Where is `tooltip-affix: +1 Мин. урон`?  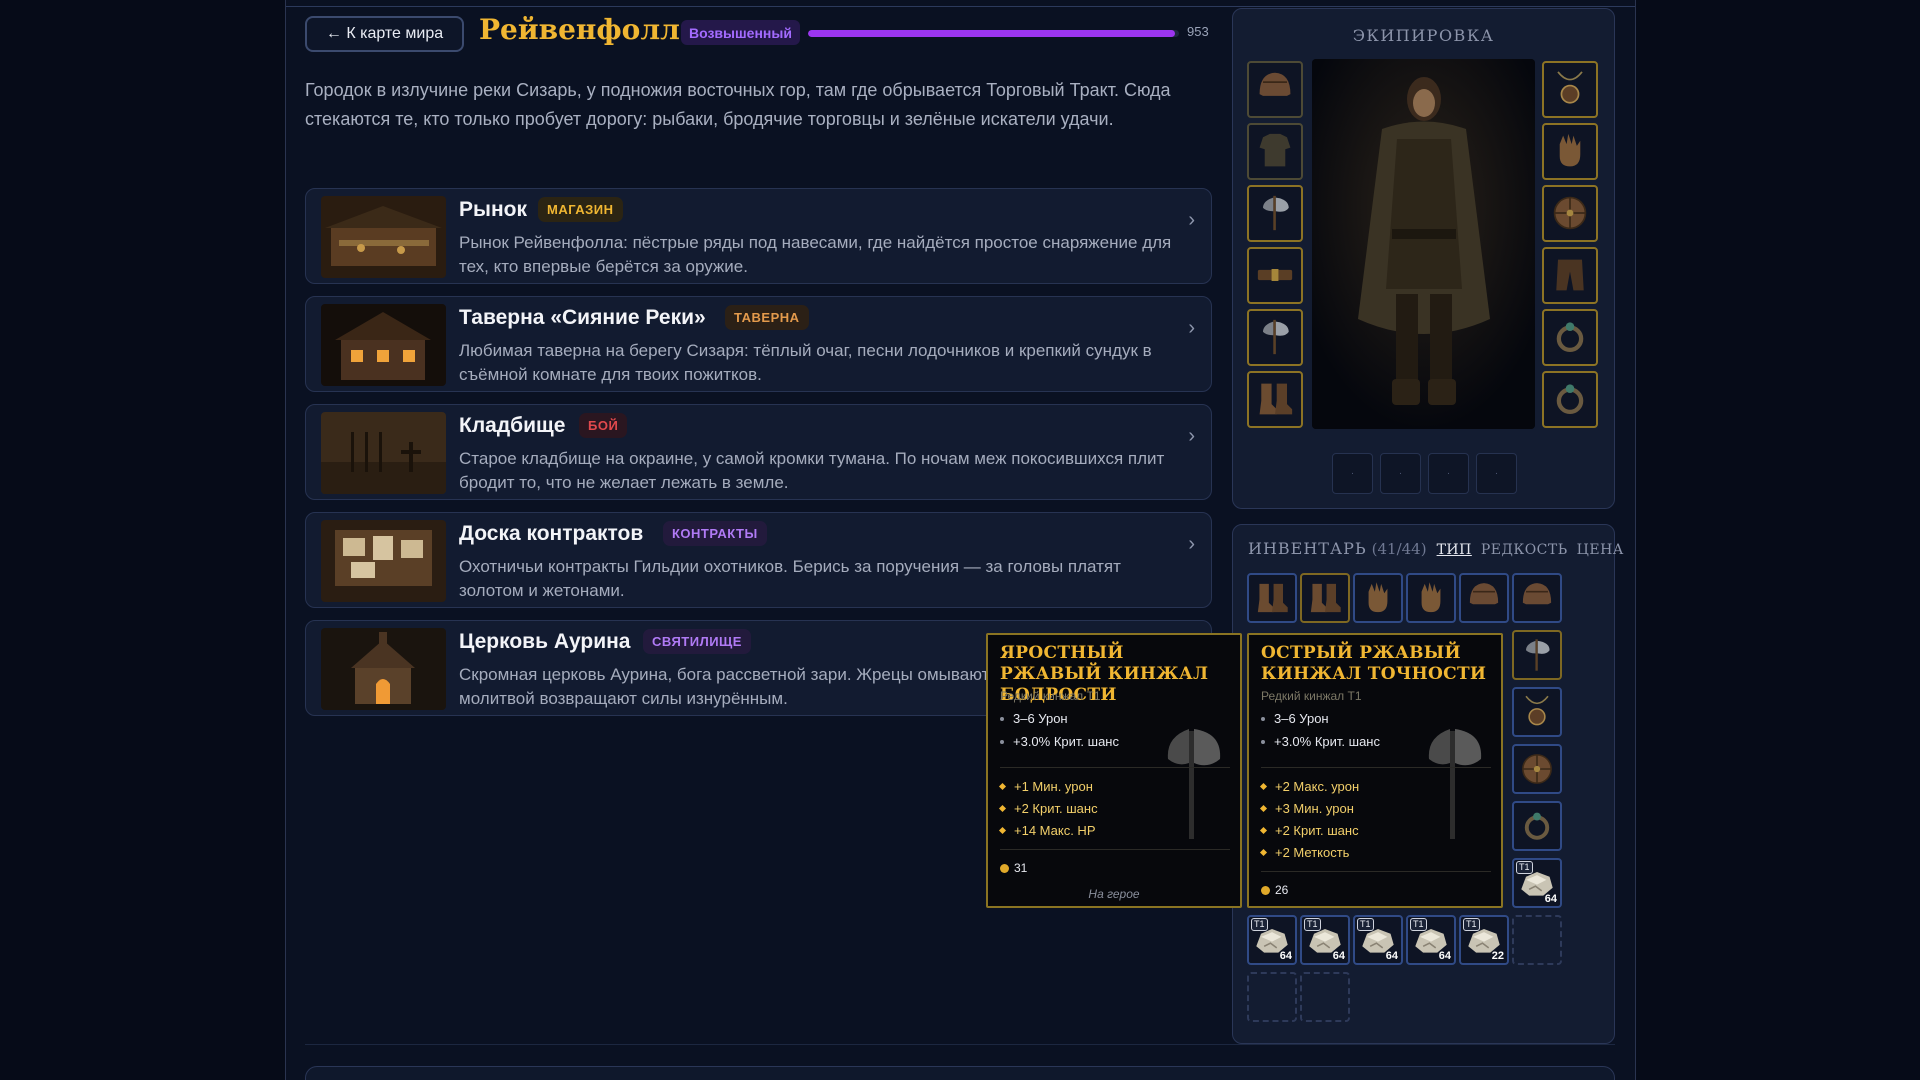 tooltip-affix: +1 Мин. урон is located at coordinates (1045, 786).